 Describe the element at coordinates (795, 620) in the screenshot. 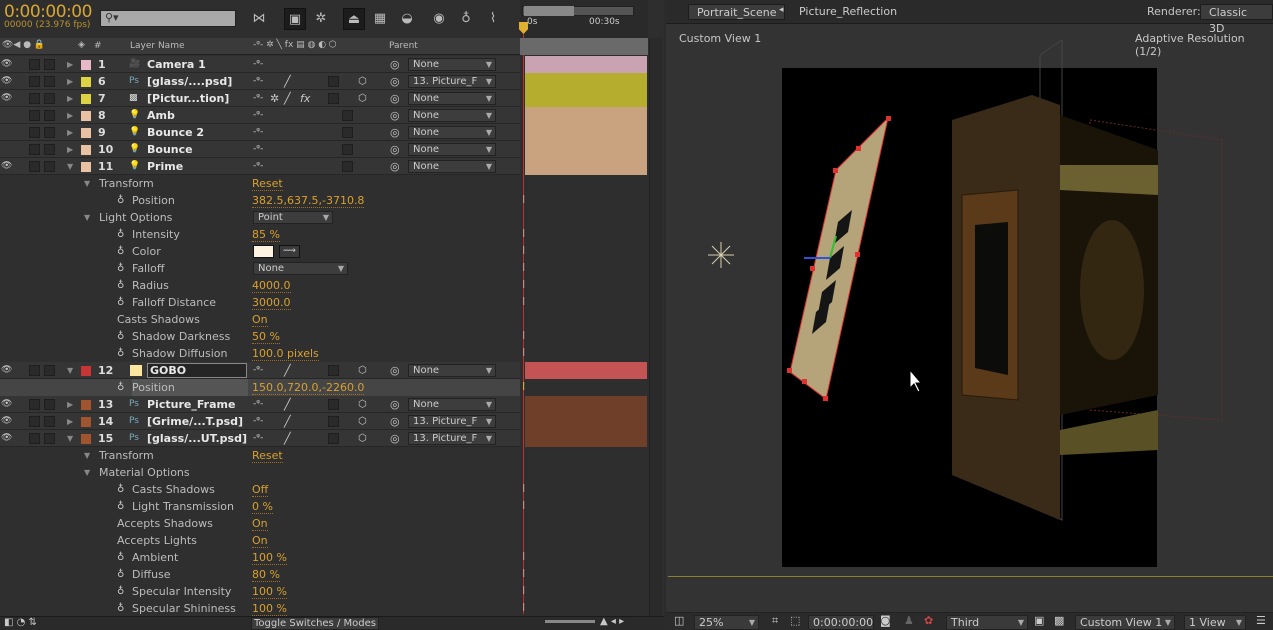

I see `transparency-grid-icon: ⬚` at that location.